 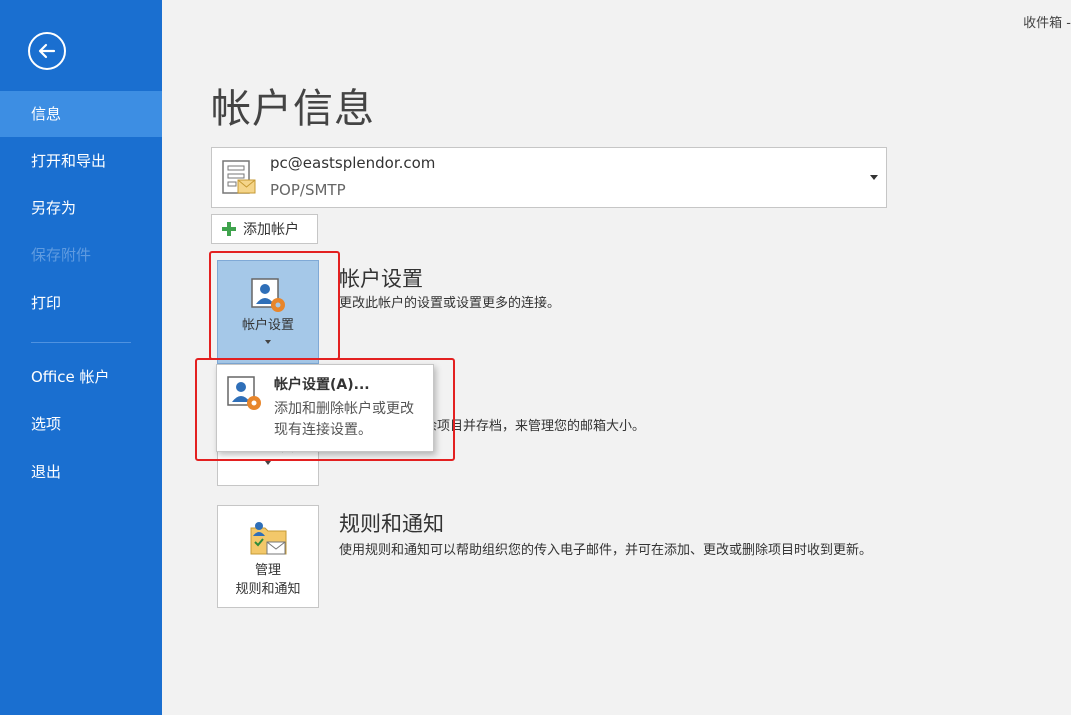 What do you see at coordinates (81, 303) in the screenshot?
I see `nav-item-print: 打印` at bounding box center [81, 303].